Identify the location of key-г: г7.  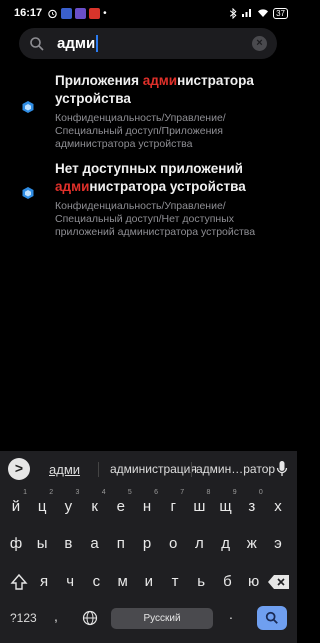
(173, 504).